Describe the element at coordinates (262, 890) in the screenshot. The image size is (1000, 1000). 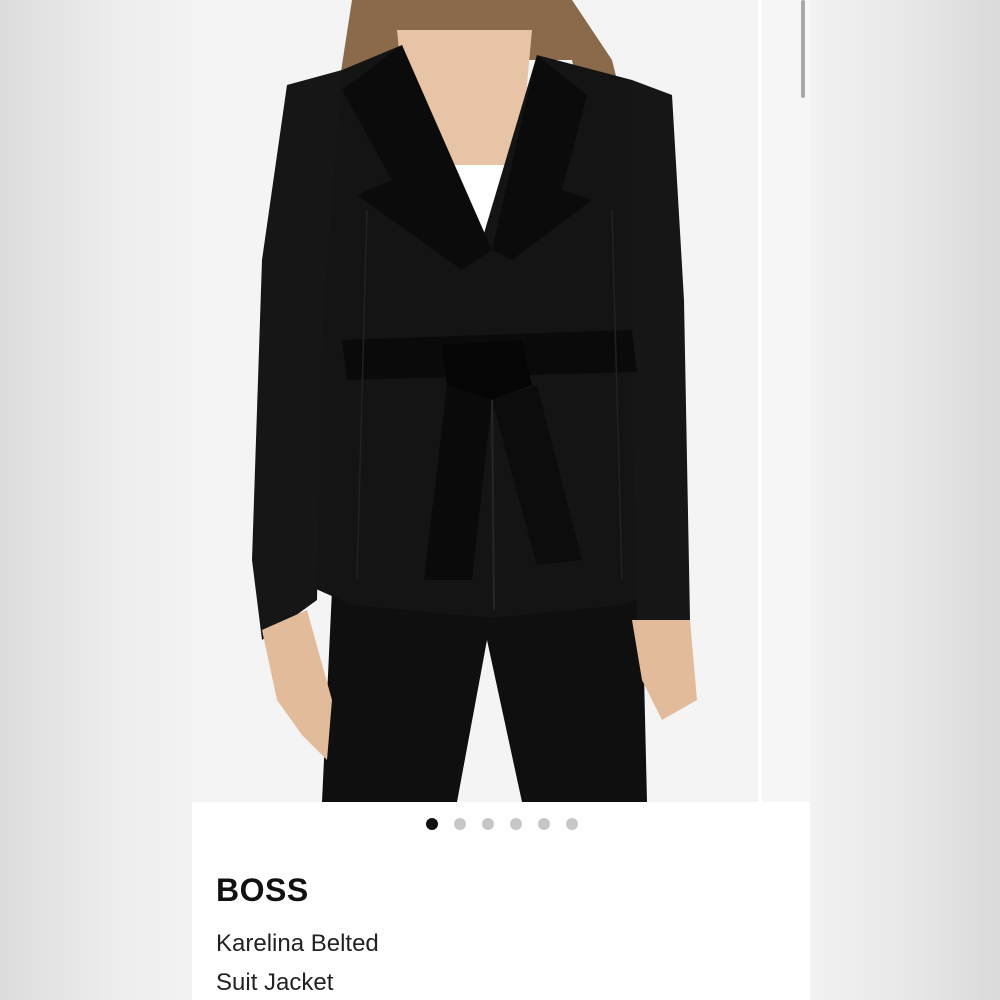
I see `brand-name: BOSS` at that location.